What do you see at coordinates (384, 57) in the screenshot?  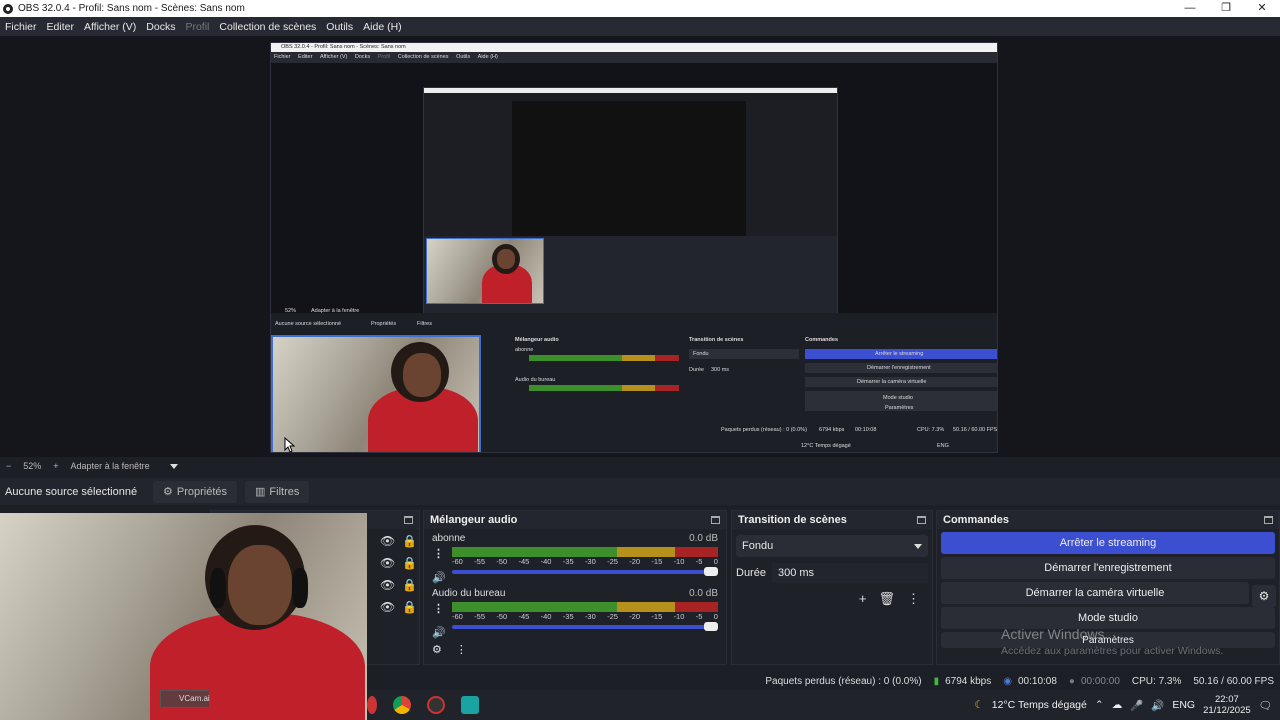 I see `nested-menu-item: Profil` at bounding box center [384, 57].